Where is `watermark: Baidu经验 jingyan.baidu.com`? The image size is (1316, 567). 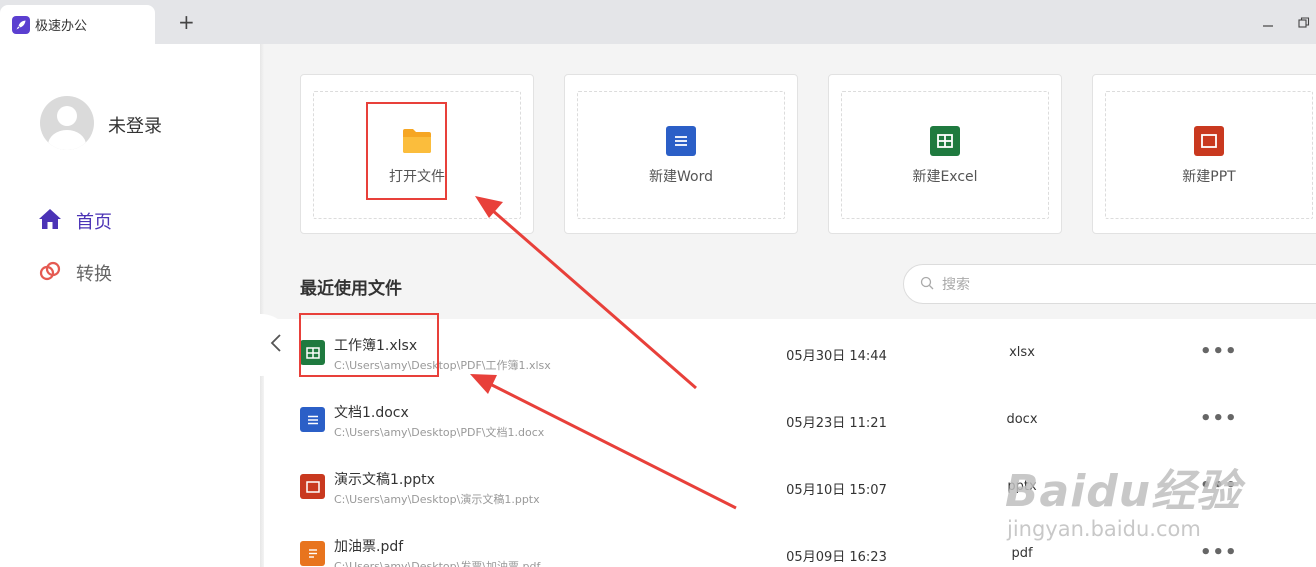
watermark: Baidu经验 jingyan.baidu.com is located at coordinates (1123, 498).